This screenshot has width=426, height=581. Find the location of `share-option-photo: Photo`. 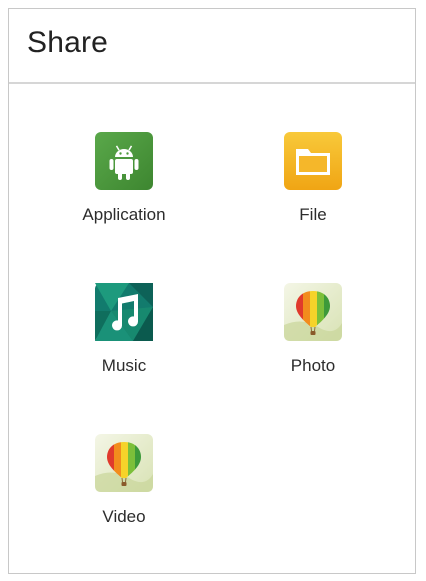

share-option-photo: Photo is located at coordinates (313, 336).